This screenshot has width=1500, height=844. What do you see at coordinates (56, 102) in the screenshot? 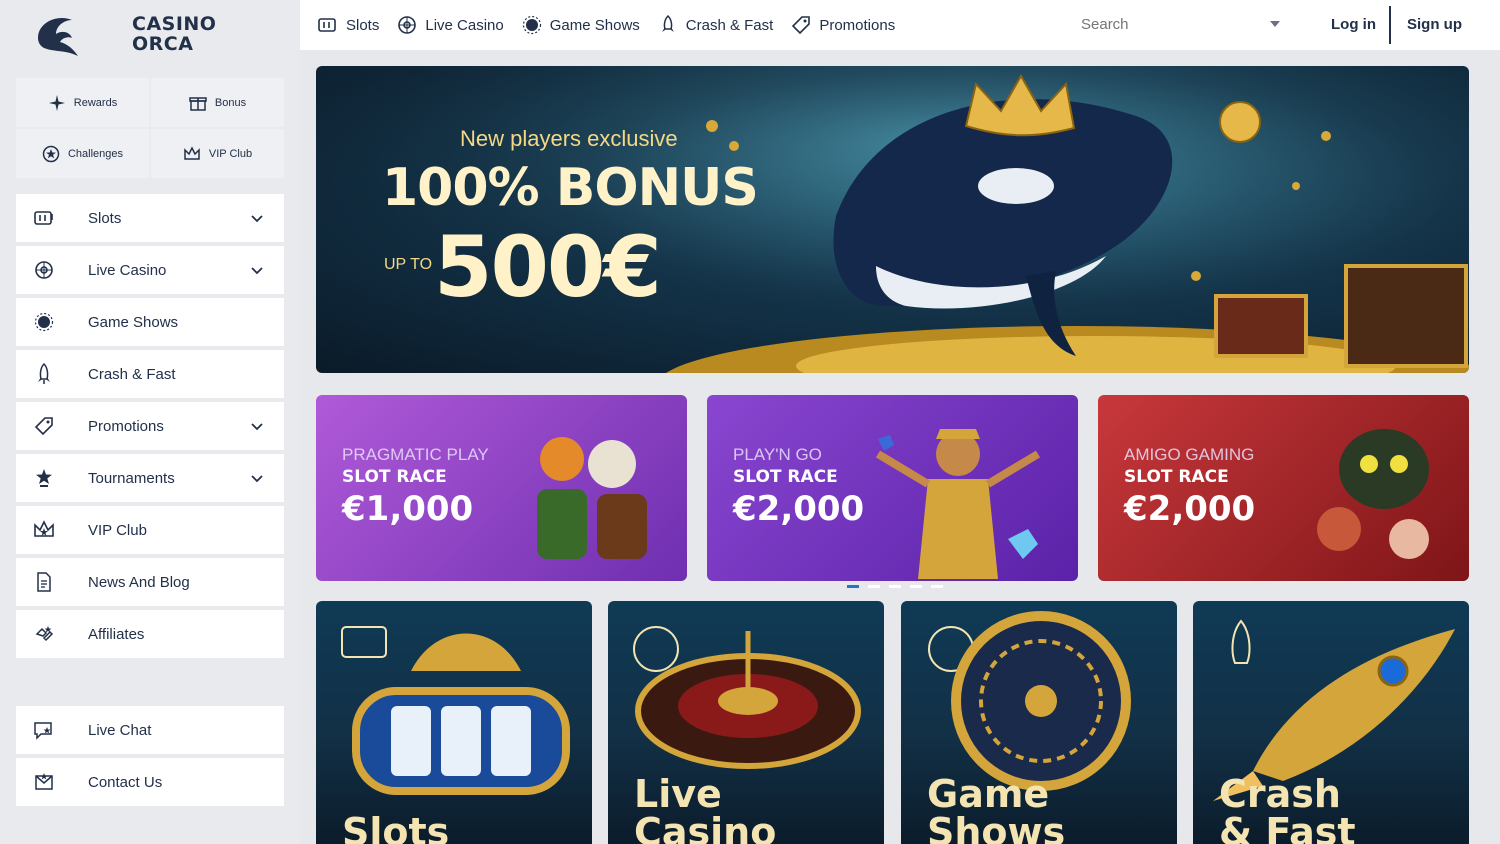
I see `sparkle-icon` at bounding box center [56, 102].